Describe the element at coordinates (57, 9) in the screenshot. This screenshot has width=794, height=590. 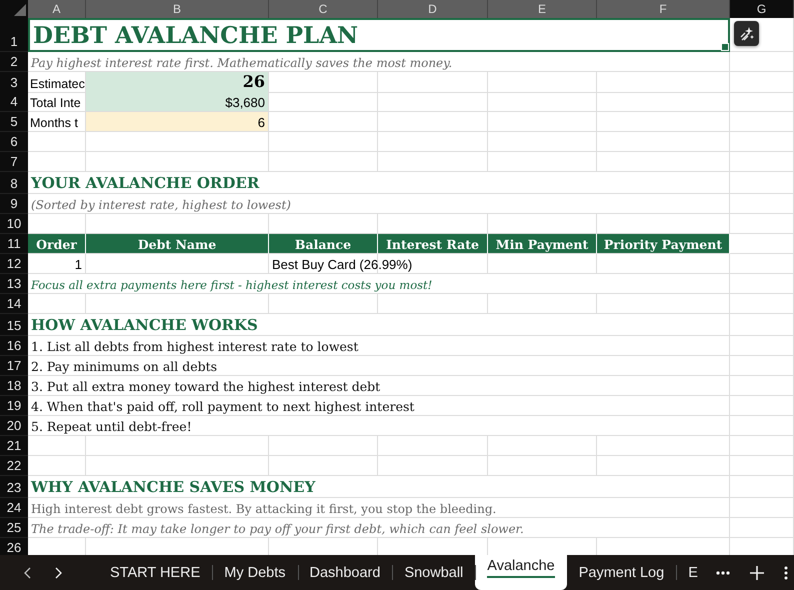
I see `column-header-letter: A` at that location.